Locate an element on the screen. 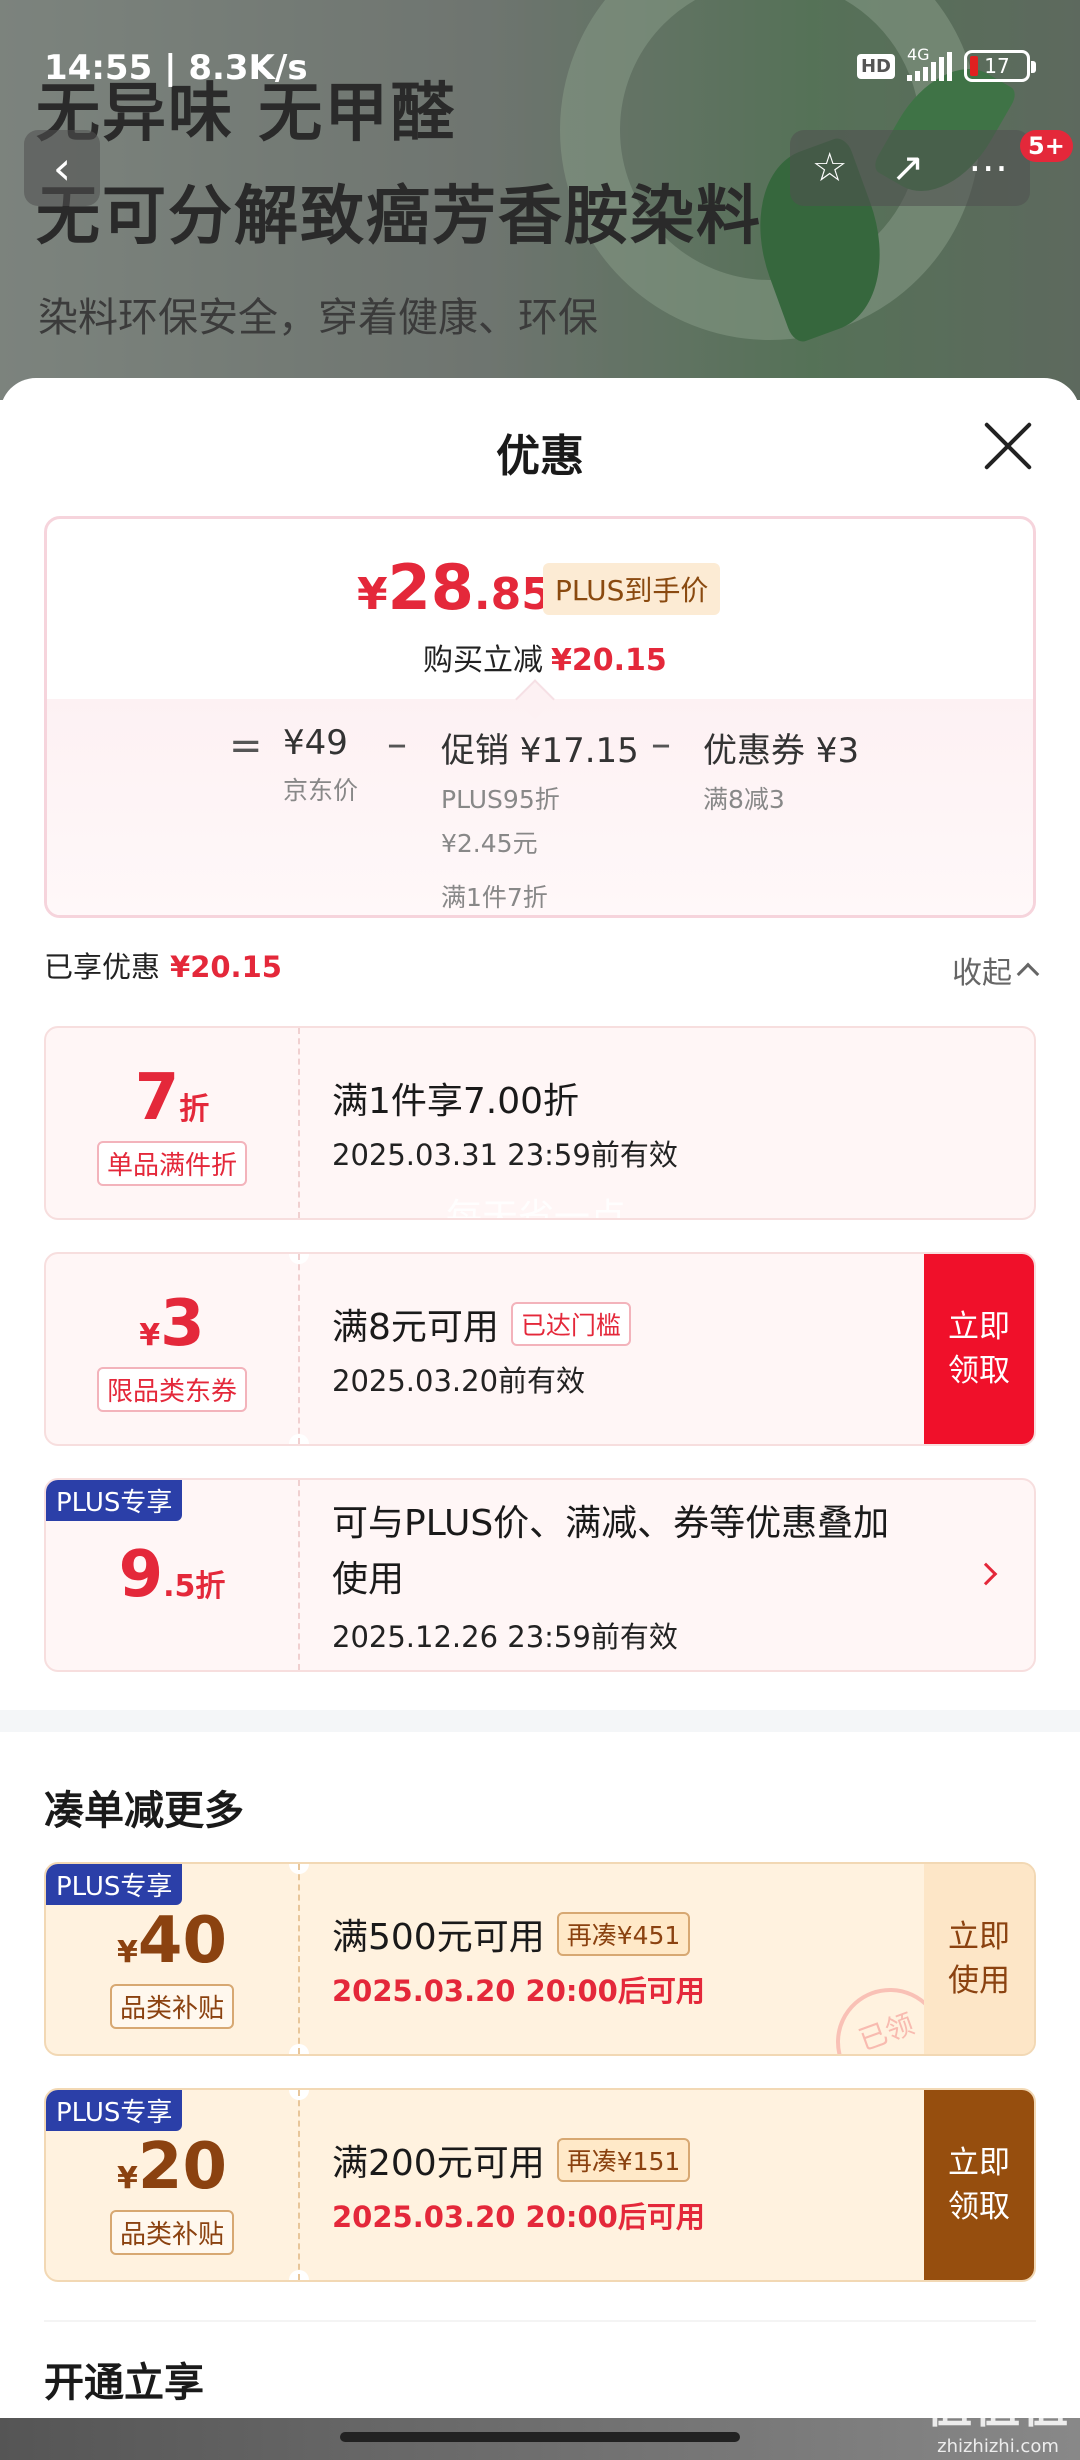 The width and height of the screenshot is (1080, 2460). final-price: ¥ 28 .85 is located at coordinates (454, 587).